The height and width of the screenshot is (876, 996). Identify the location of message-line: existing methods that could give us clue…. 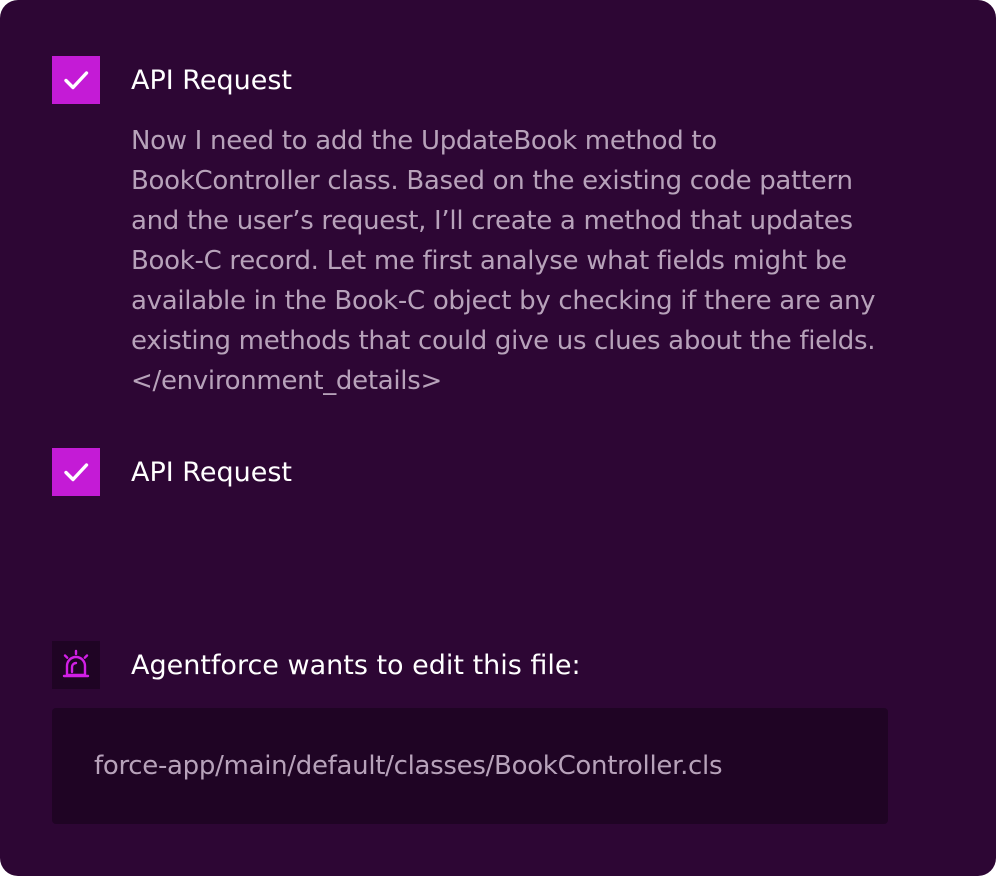
(503, 341).